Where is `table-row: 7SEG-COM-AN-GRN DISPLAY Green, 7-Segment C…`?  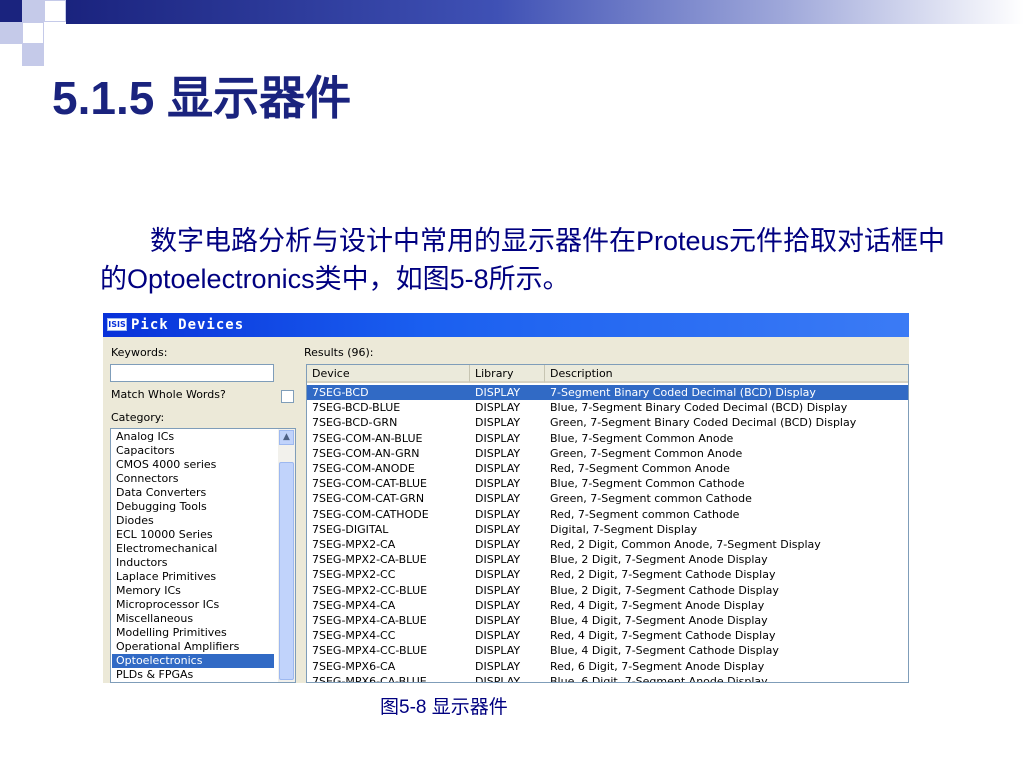 table-row: 7SEG-COM-AN-GRN DISPLAY Green, 7-Segment C… is located at coordinates (607, 453).